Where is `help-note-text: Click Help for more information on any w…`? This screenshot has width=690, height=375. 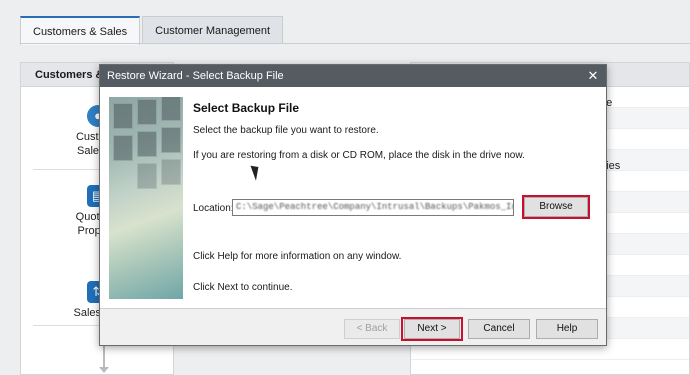
help-note-text: Click Help for more information on any w… is located at coordinates (297, 256).